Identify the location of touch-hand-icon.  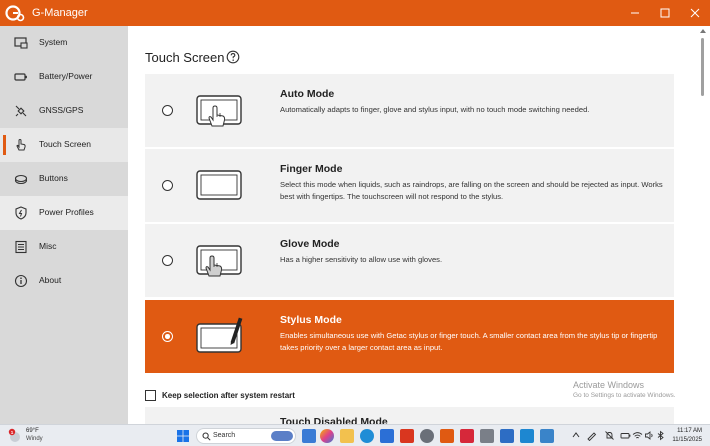
(21, 144).